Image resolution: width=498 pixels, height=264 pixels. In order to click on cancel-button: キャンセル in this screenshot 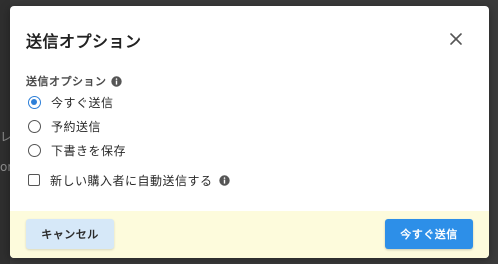, I will do `click(70, 234)`.